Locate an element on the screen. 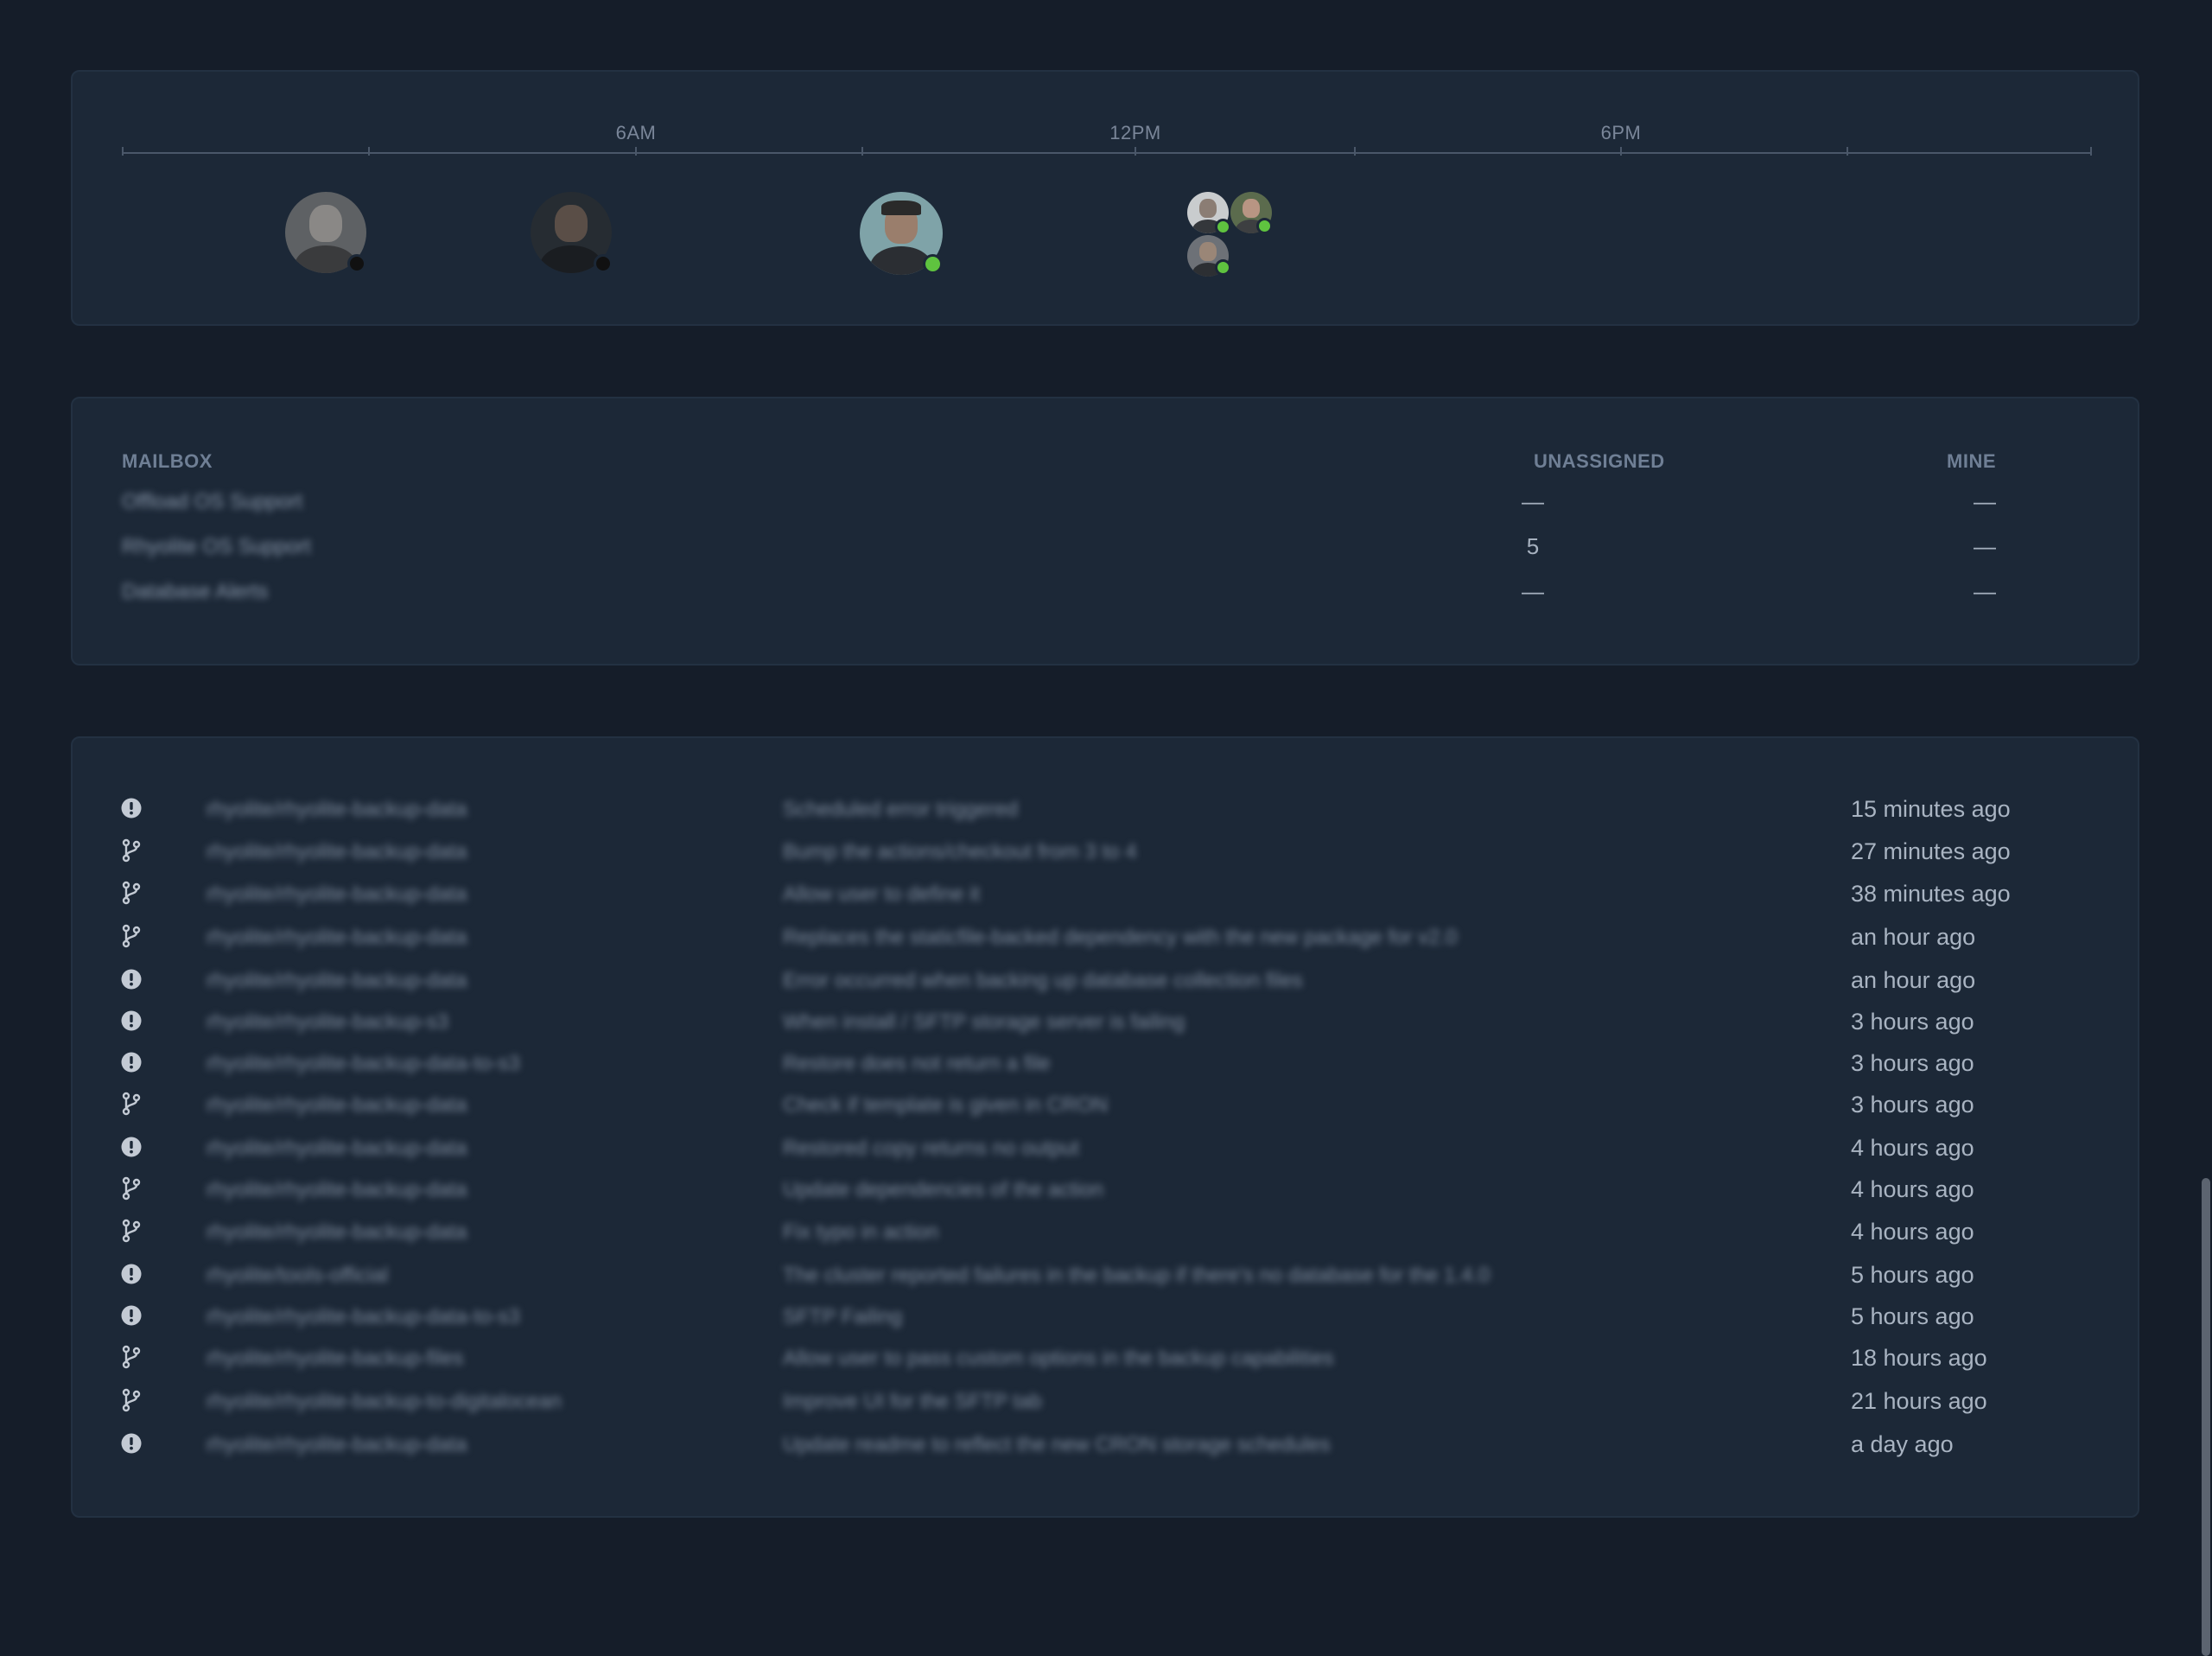 The width and height of the screenshot is (2212, 1656). activity-title: Update dependencies of the action is located at coordinates (943, 1190).